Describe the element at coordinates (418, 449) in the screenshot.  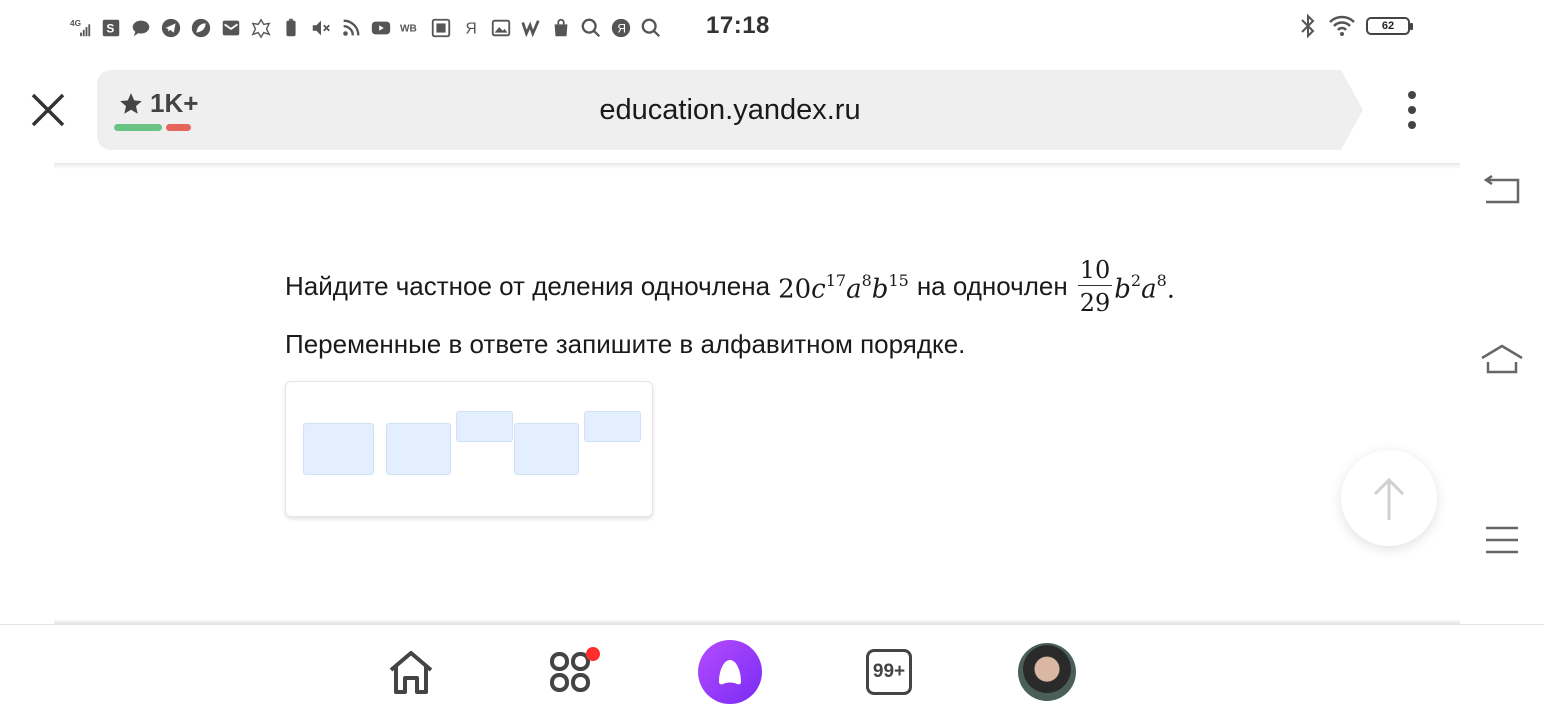
I see `variable1-input` at that location.